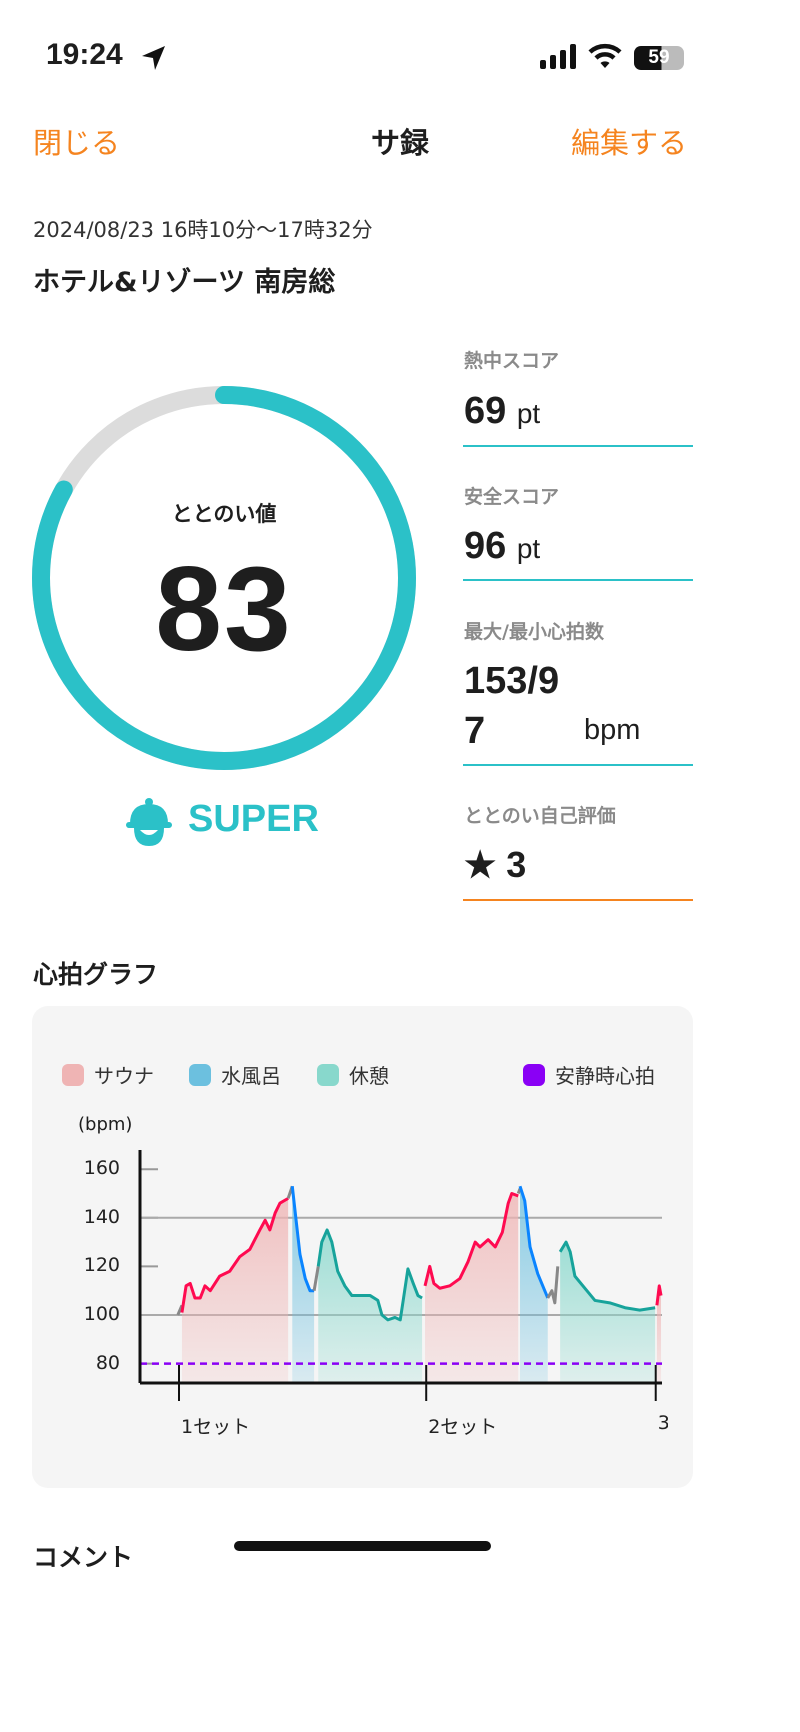  What do you see at coordinates (83, 1557) in the screenshot?
I see `comment-title: コメント` at bounding box center [83, 1557].